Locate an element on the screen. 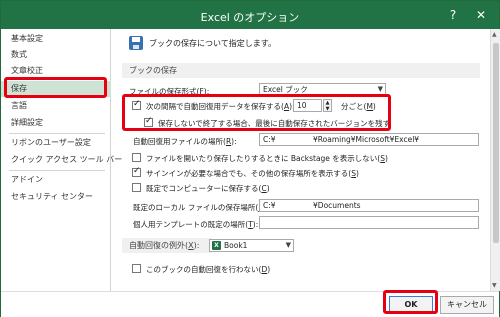 The height and width of the screenshot is (317, 500). sidebar-item-quick-access-toolbar: クイック アクセス ツール バー is located at coordinates (61, 160).